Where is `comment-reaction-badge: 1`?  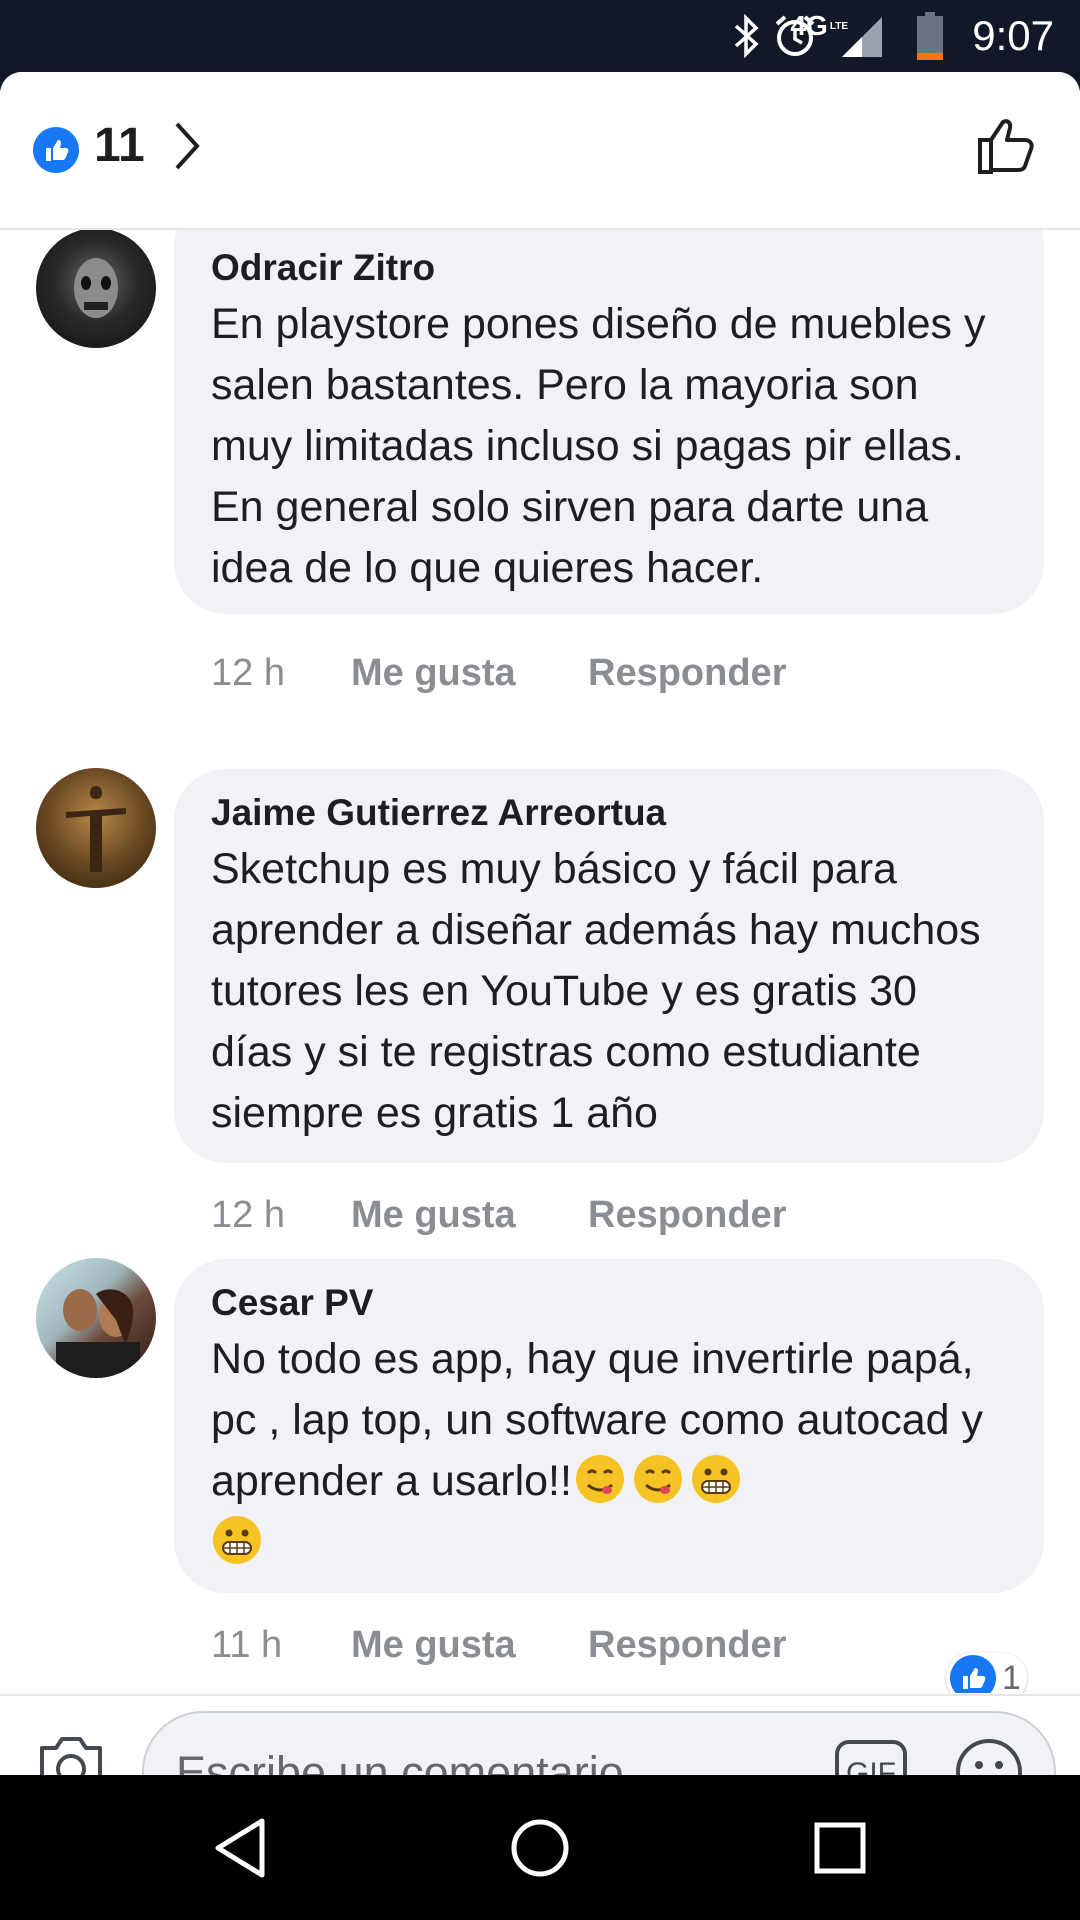 comment-reaction-badge: 1 is located at coordinates (986, 1673).